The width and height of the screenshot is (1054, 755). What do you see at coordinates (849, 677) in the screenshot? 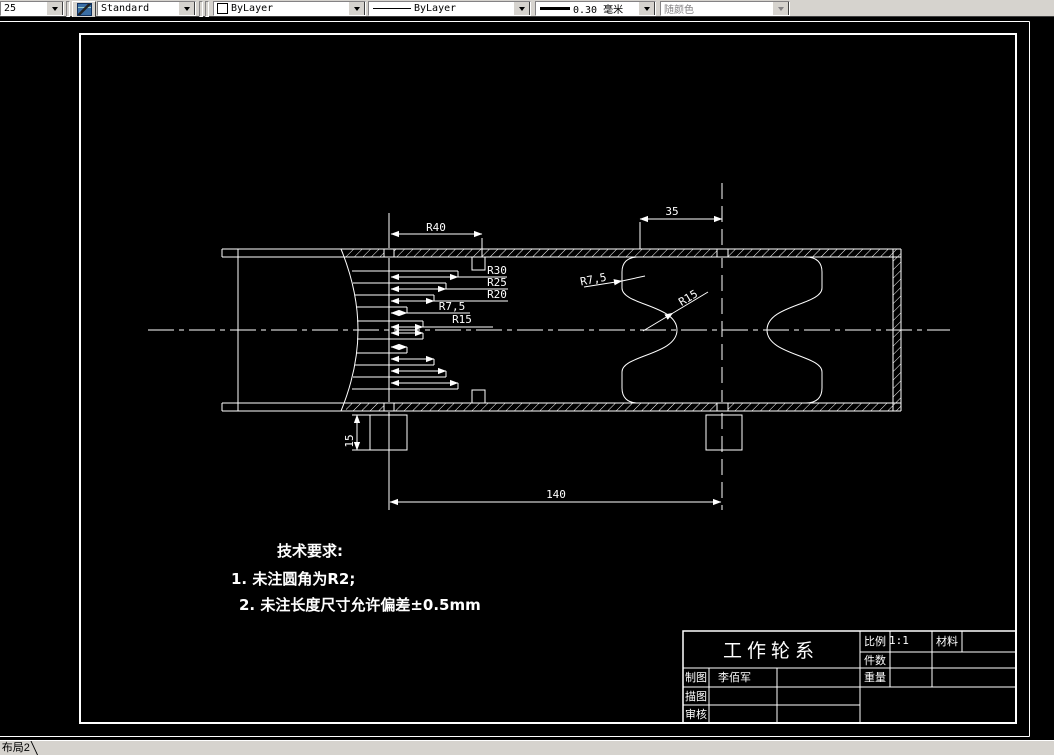
I see `title-block: 工作轮系 比例 1:1 材料 件数 重量 制图 李佰军 描图 审核` at bounding box center [849, 677].